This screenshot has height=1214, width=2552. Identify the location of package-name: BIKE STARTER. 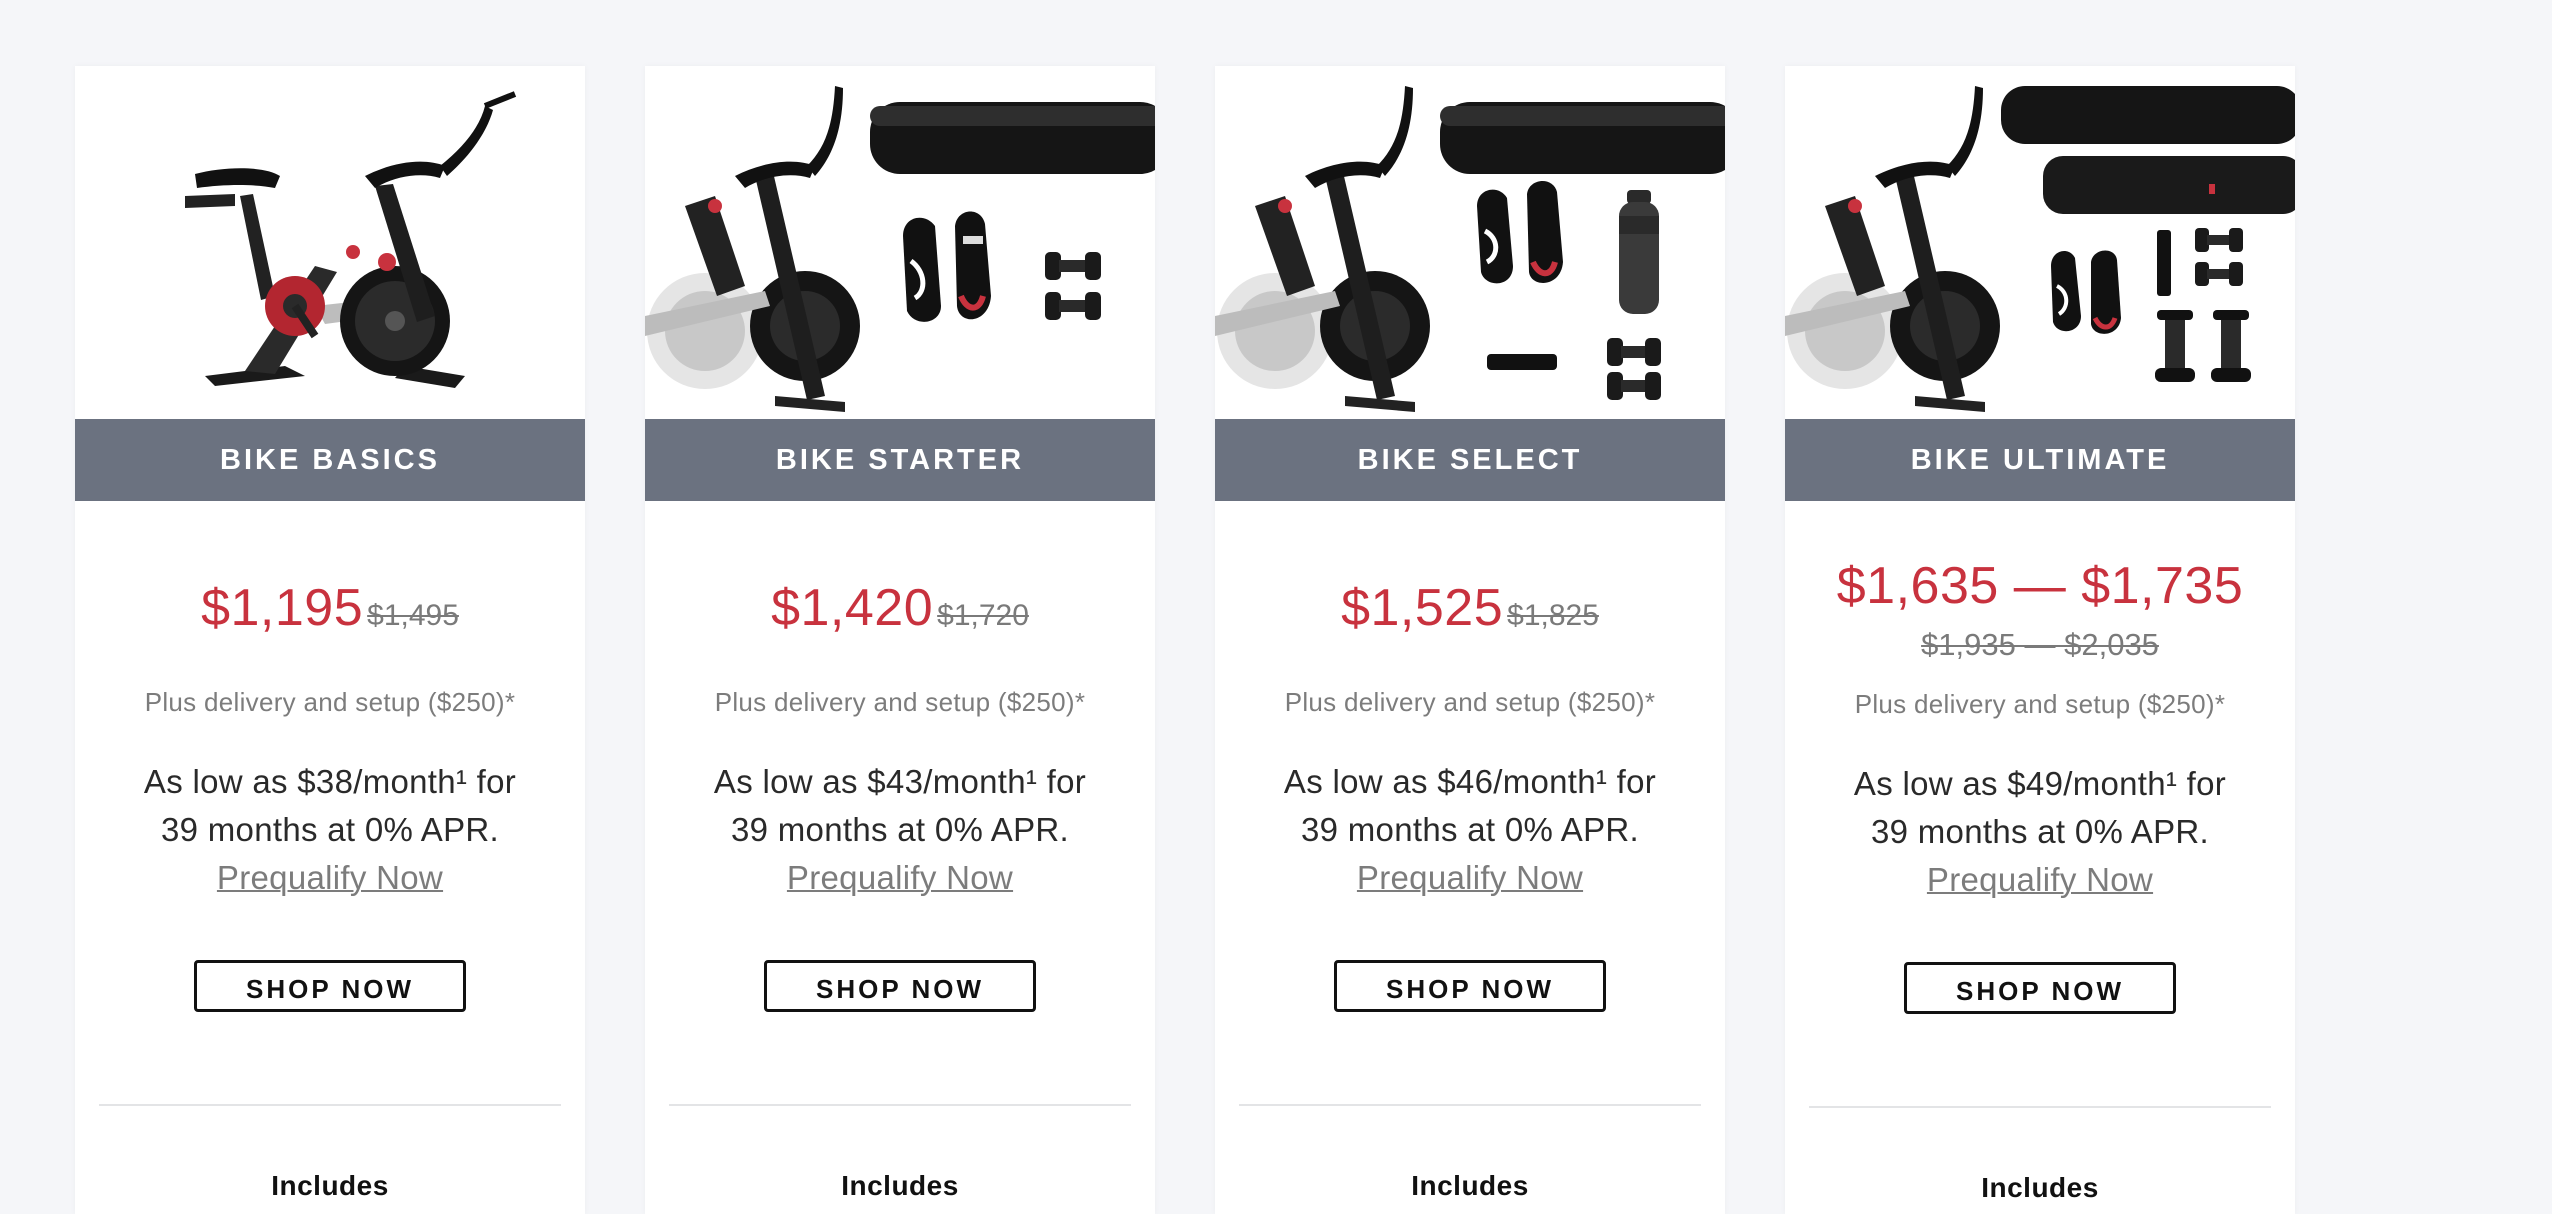
(900, 460).